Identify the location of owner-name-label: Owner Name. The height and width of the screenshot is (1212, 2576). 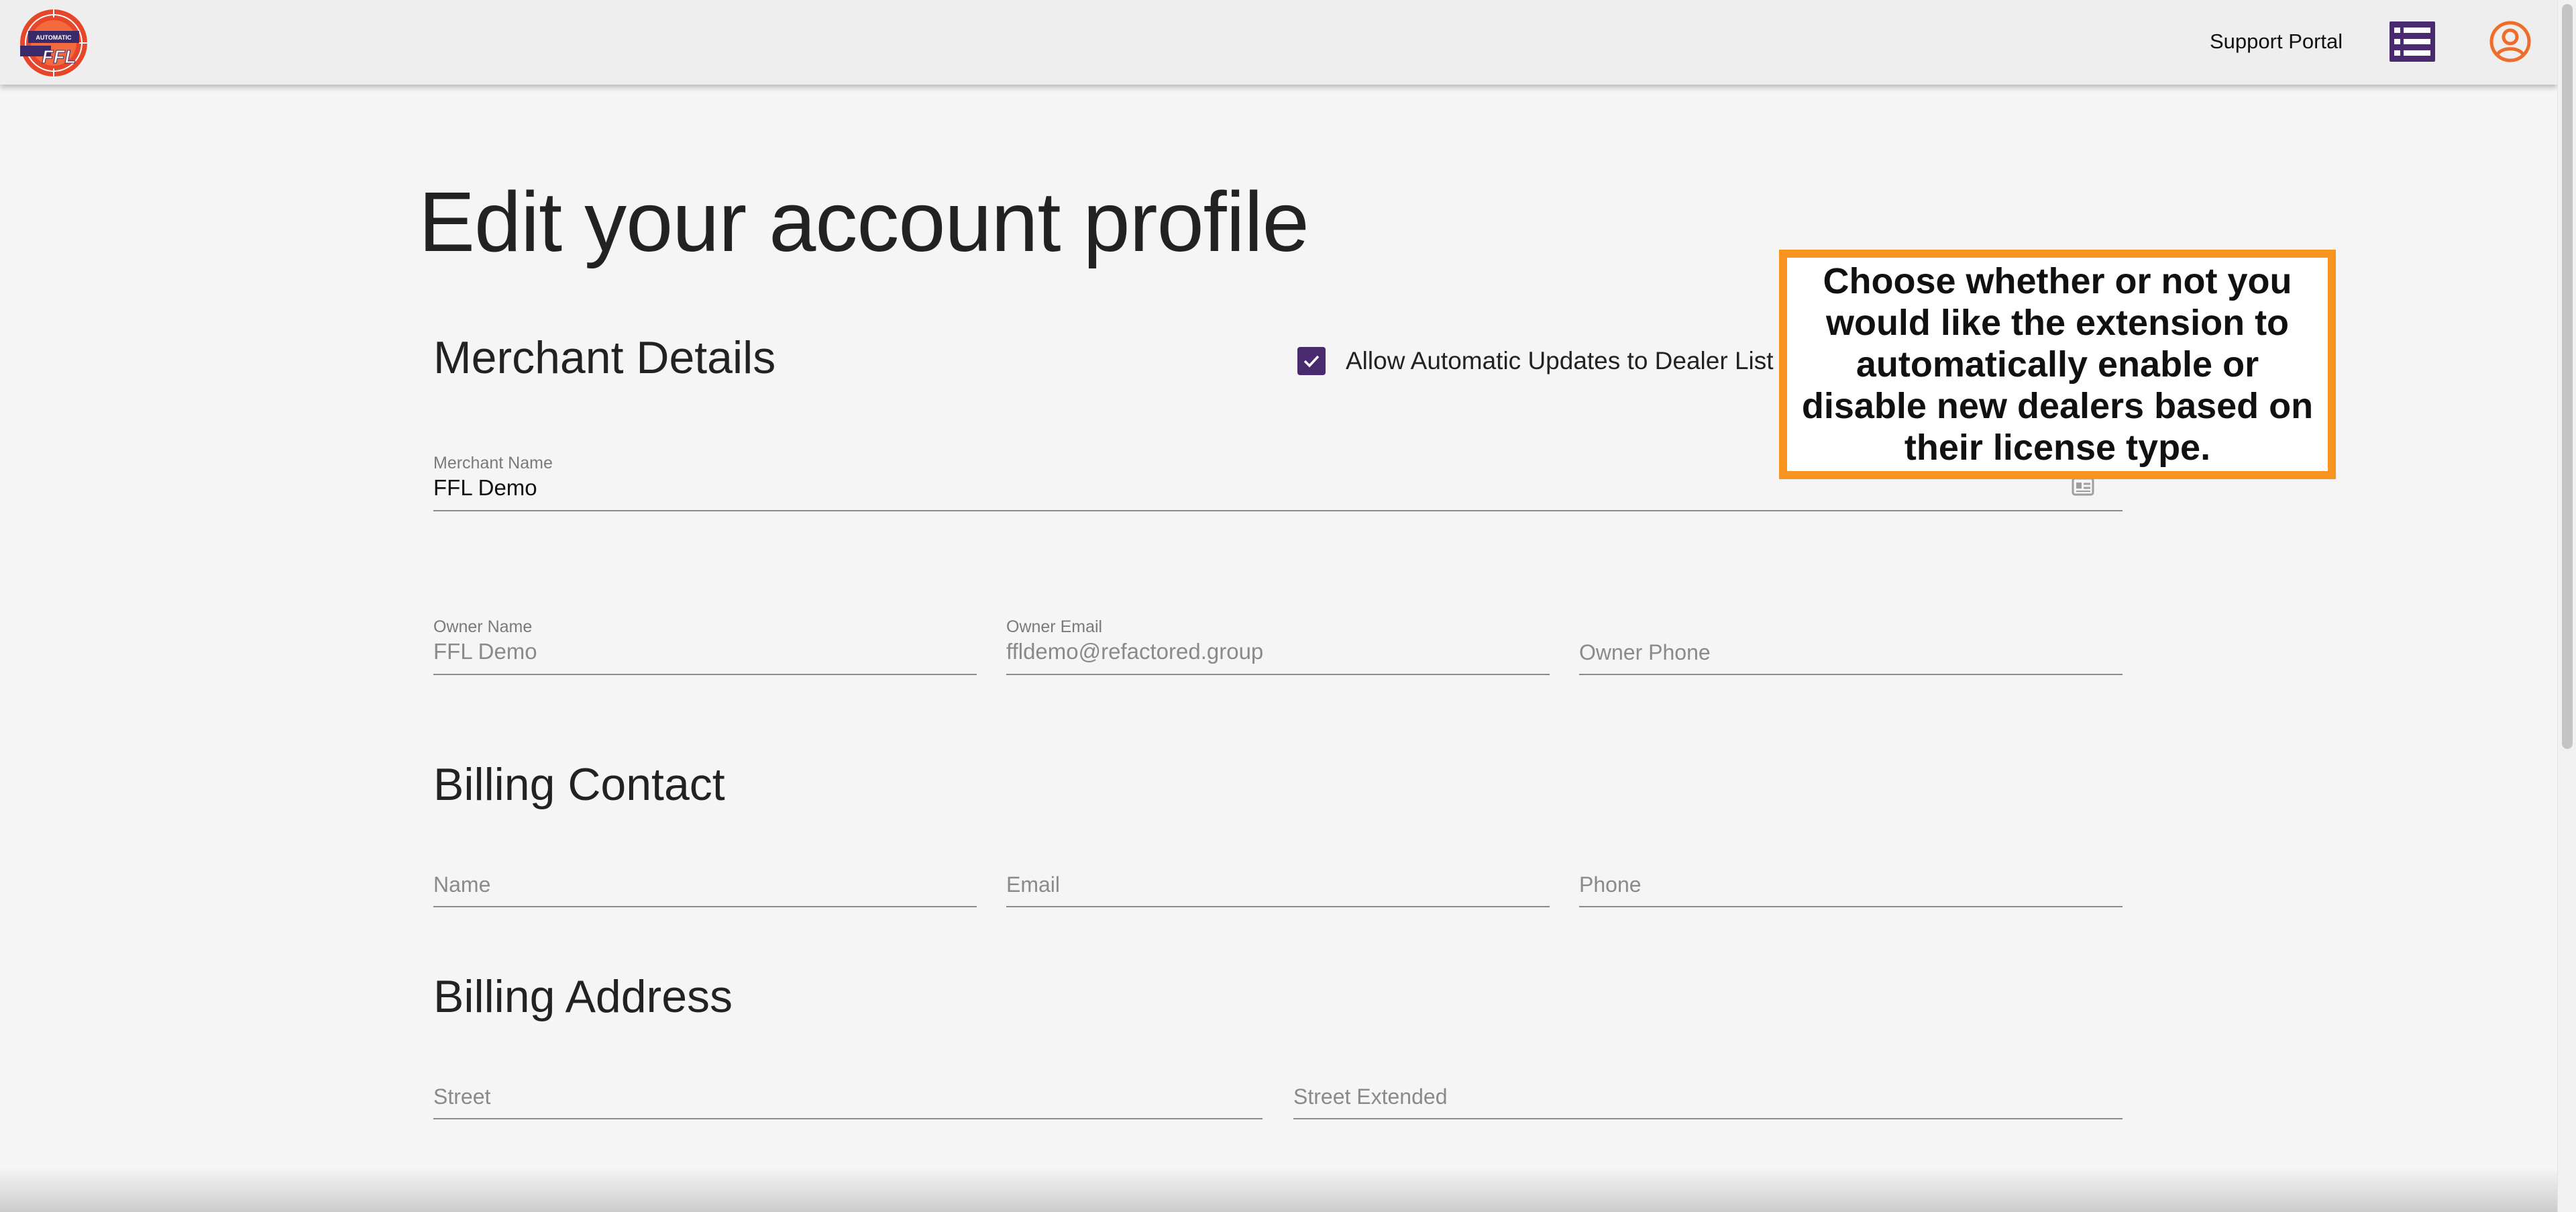
(483, 626).